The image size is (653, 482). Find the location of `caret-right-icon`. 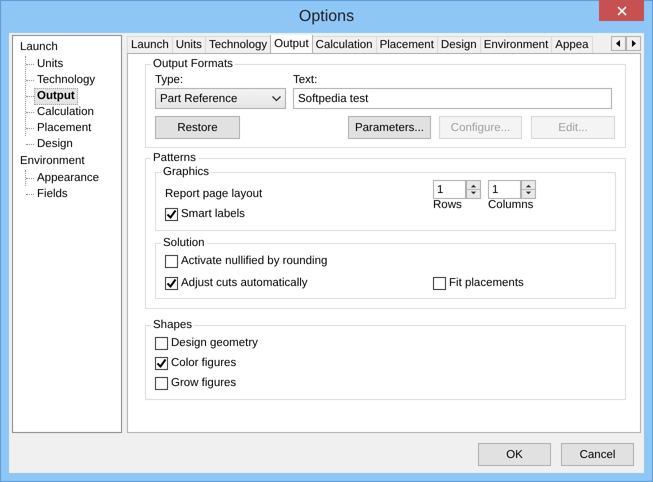

caret-right-icon is located at coordinates (633, 43).